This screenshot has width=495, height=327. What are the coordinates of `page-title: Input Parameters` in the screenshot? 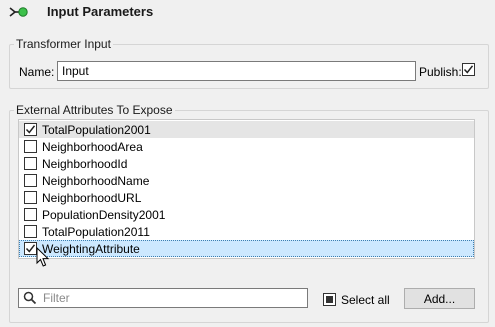 It's located at (100, 11).